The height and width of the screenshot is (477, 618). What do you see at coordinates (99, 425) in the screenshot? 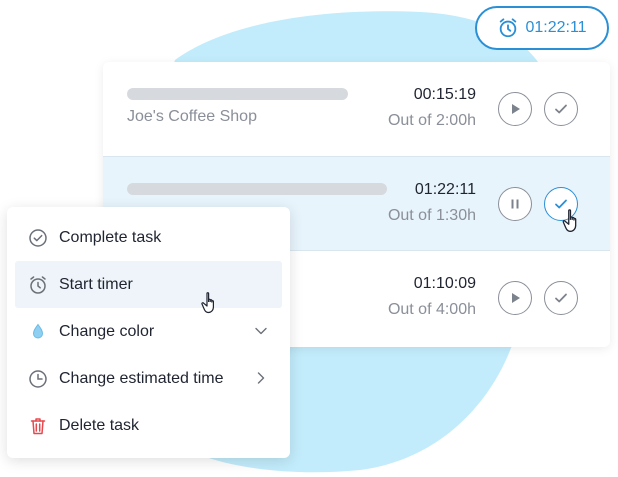
I see `menu-item-label: Delete task` at bounding box center [99, 425].